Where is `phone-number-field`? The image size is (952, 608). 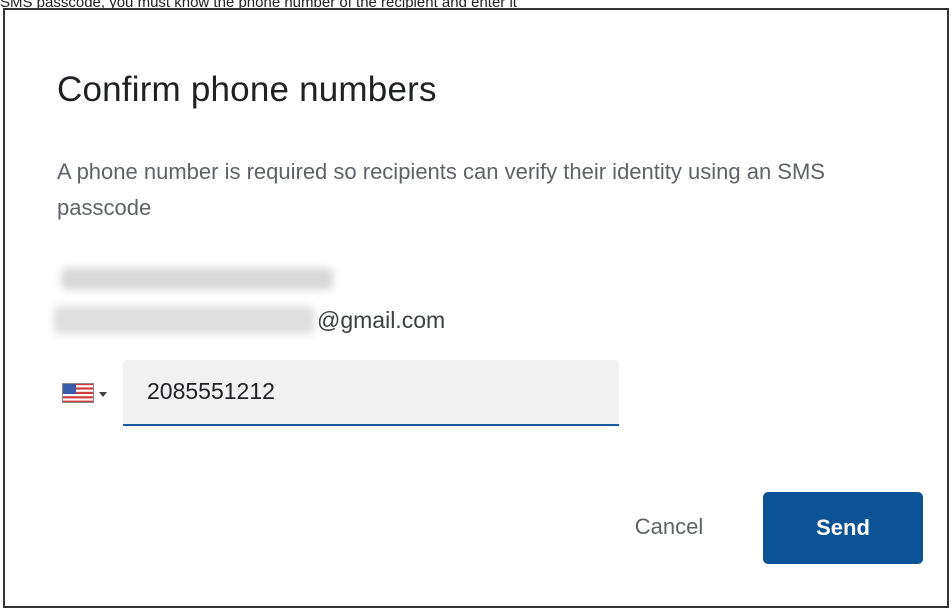
phone-number-field is located at coordinates (371, 393).